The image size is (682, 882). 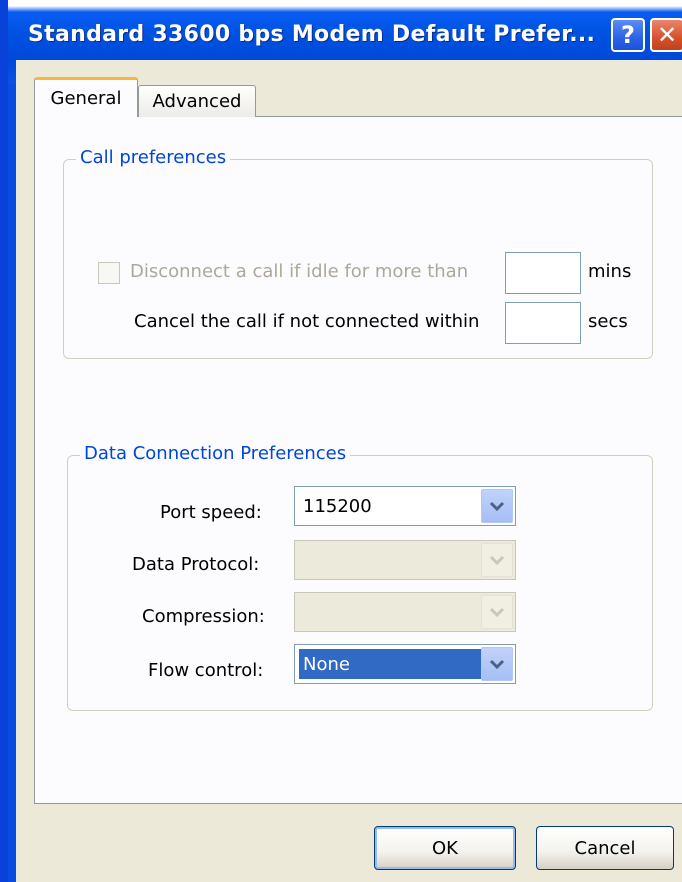 I want to click on minutes-unit-label: mins, so click(x=610, y=271).